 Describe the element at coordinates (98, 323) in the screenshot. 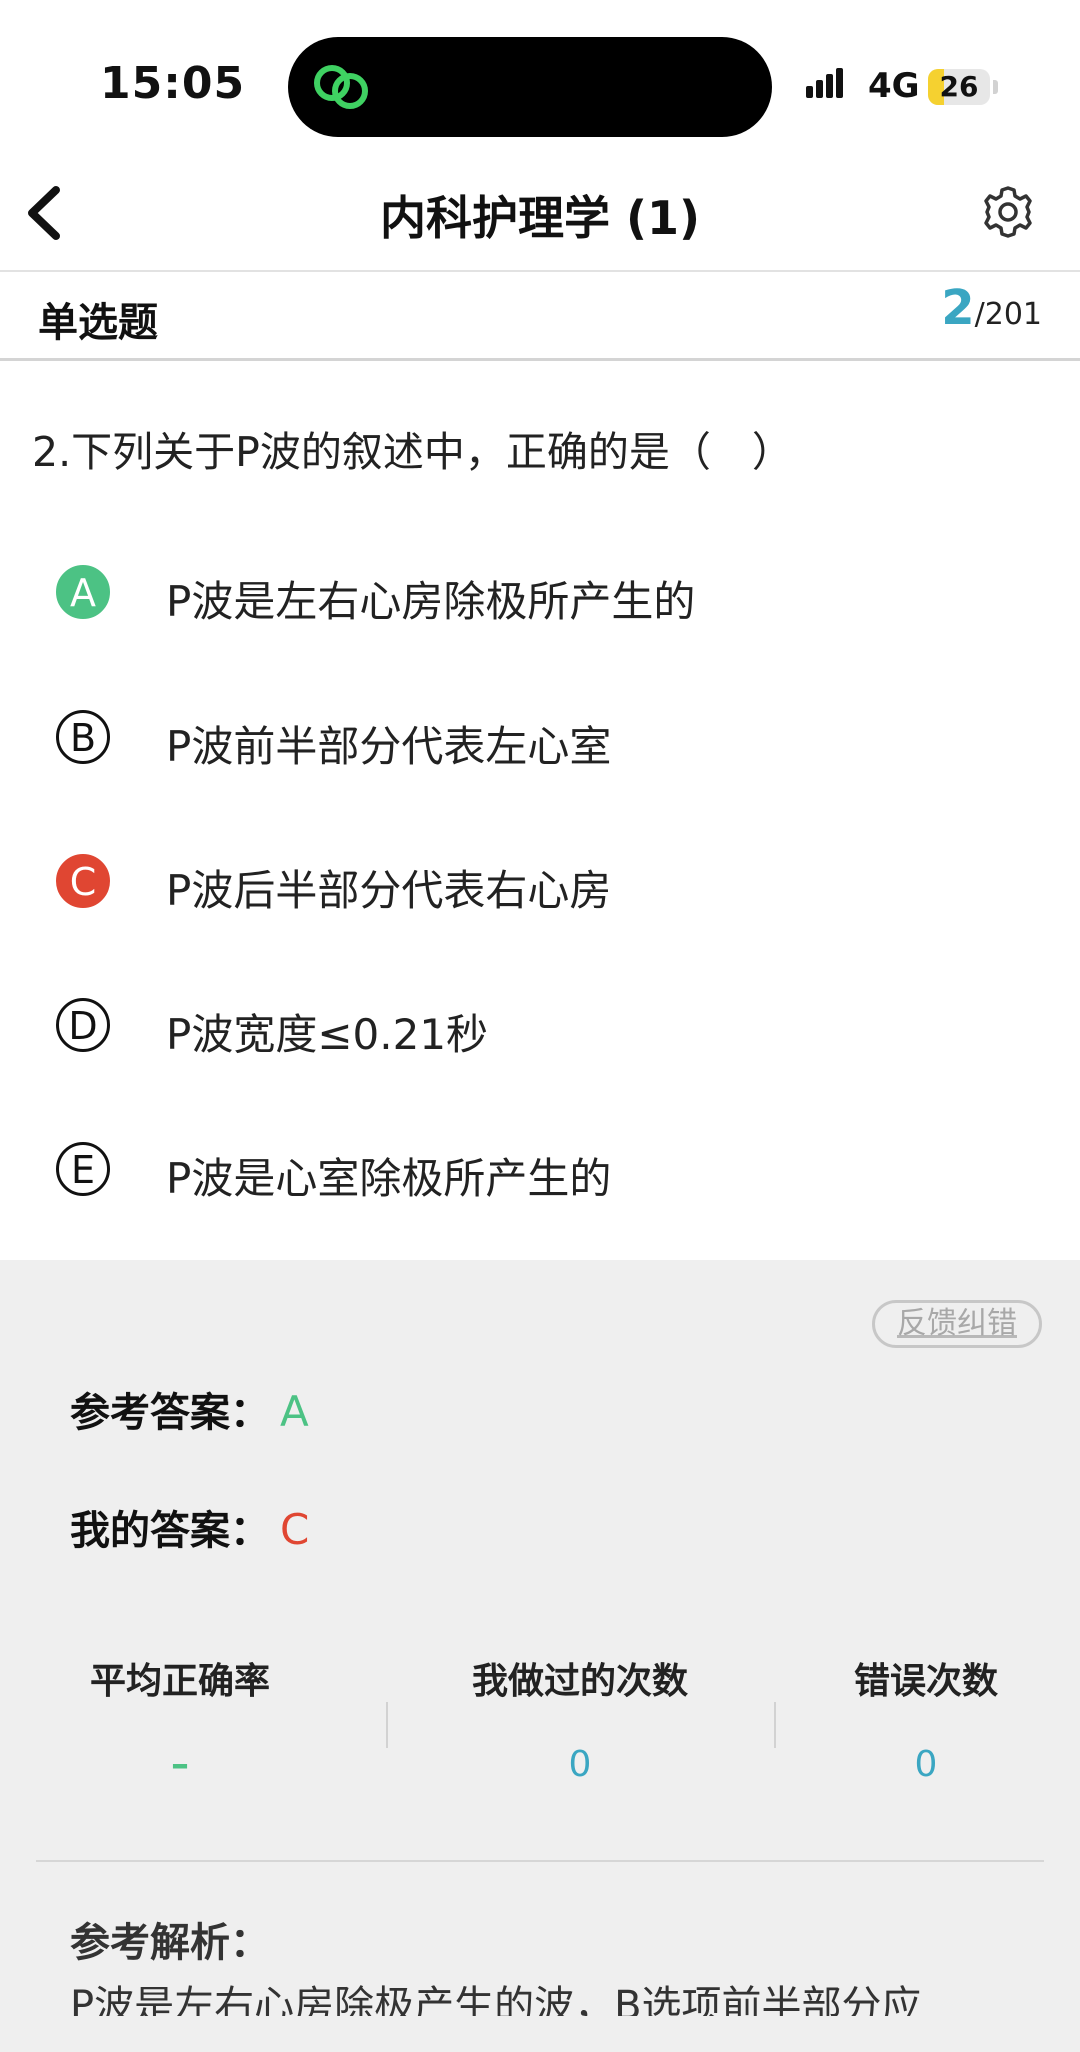

I see `question-type-label: 单选题` at that location.